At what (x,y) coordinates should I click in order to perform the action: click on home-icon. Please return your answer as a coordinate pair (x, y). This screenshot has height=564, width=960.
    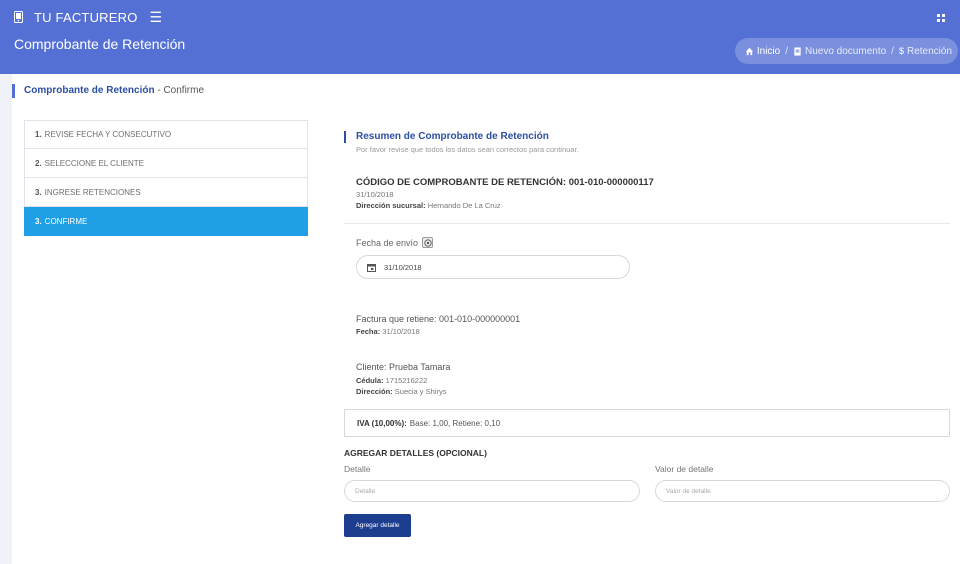
    Looking at the image, I should click on (749, 51).